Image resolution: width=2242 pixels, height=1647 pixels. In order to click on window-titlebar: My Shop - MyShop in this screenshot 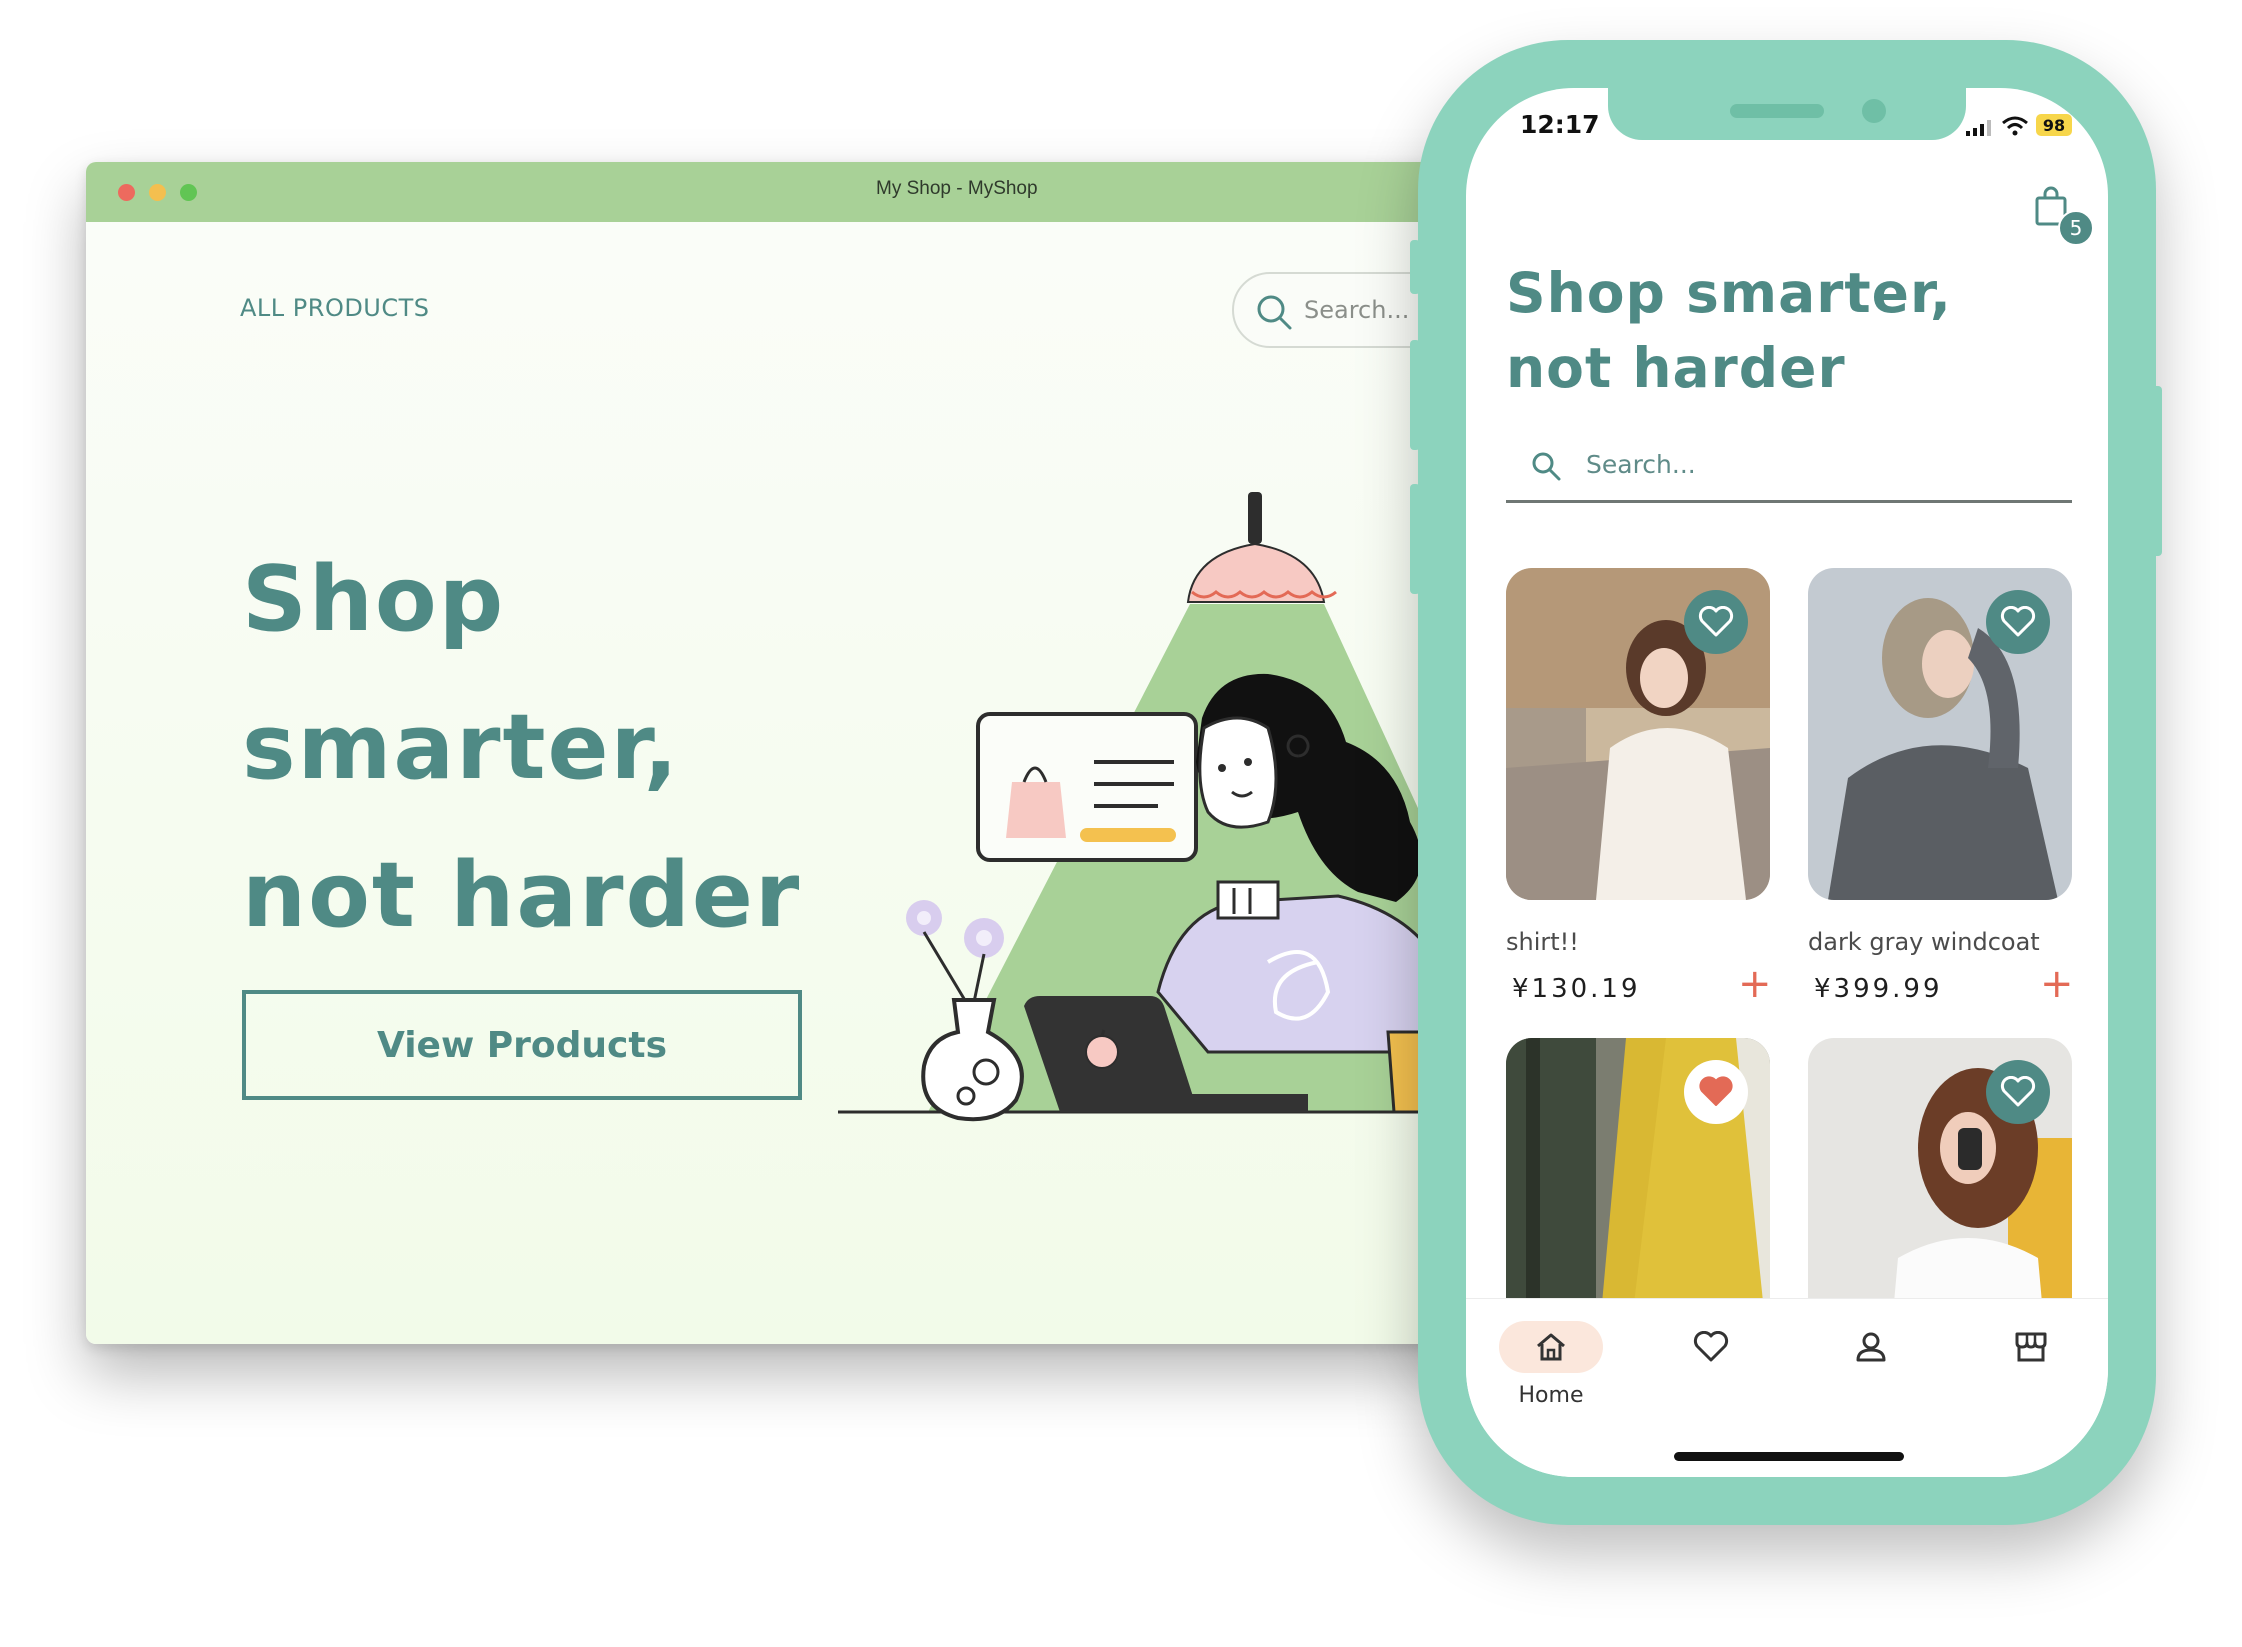, I will do `click(816, 192)`.